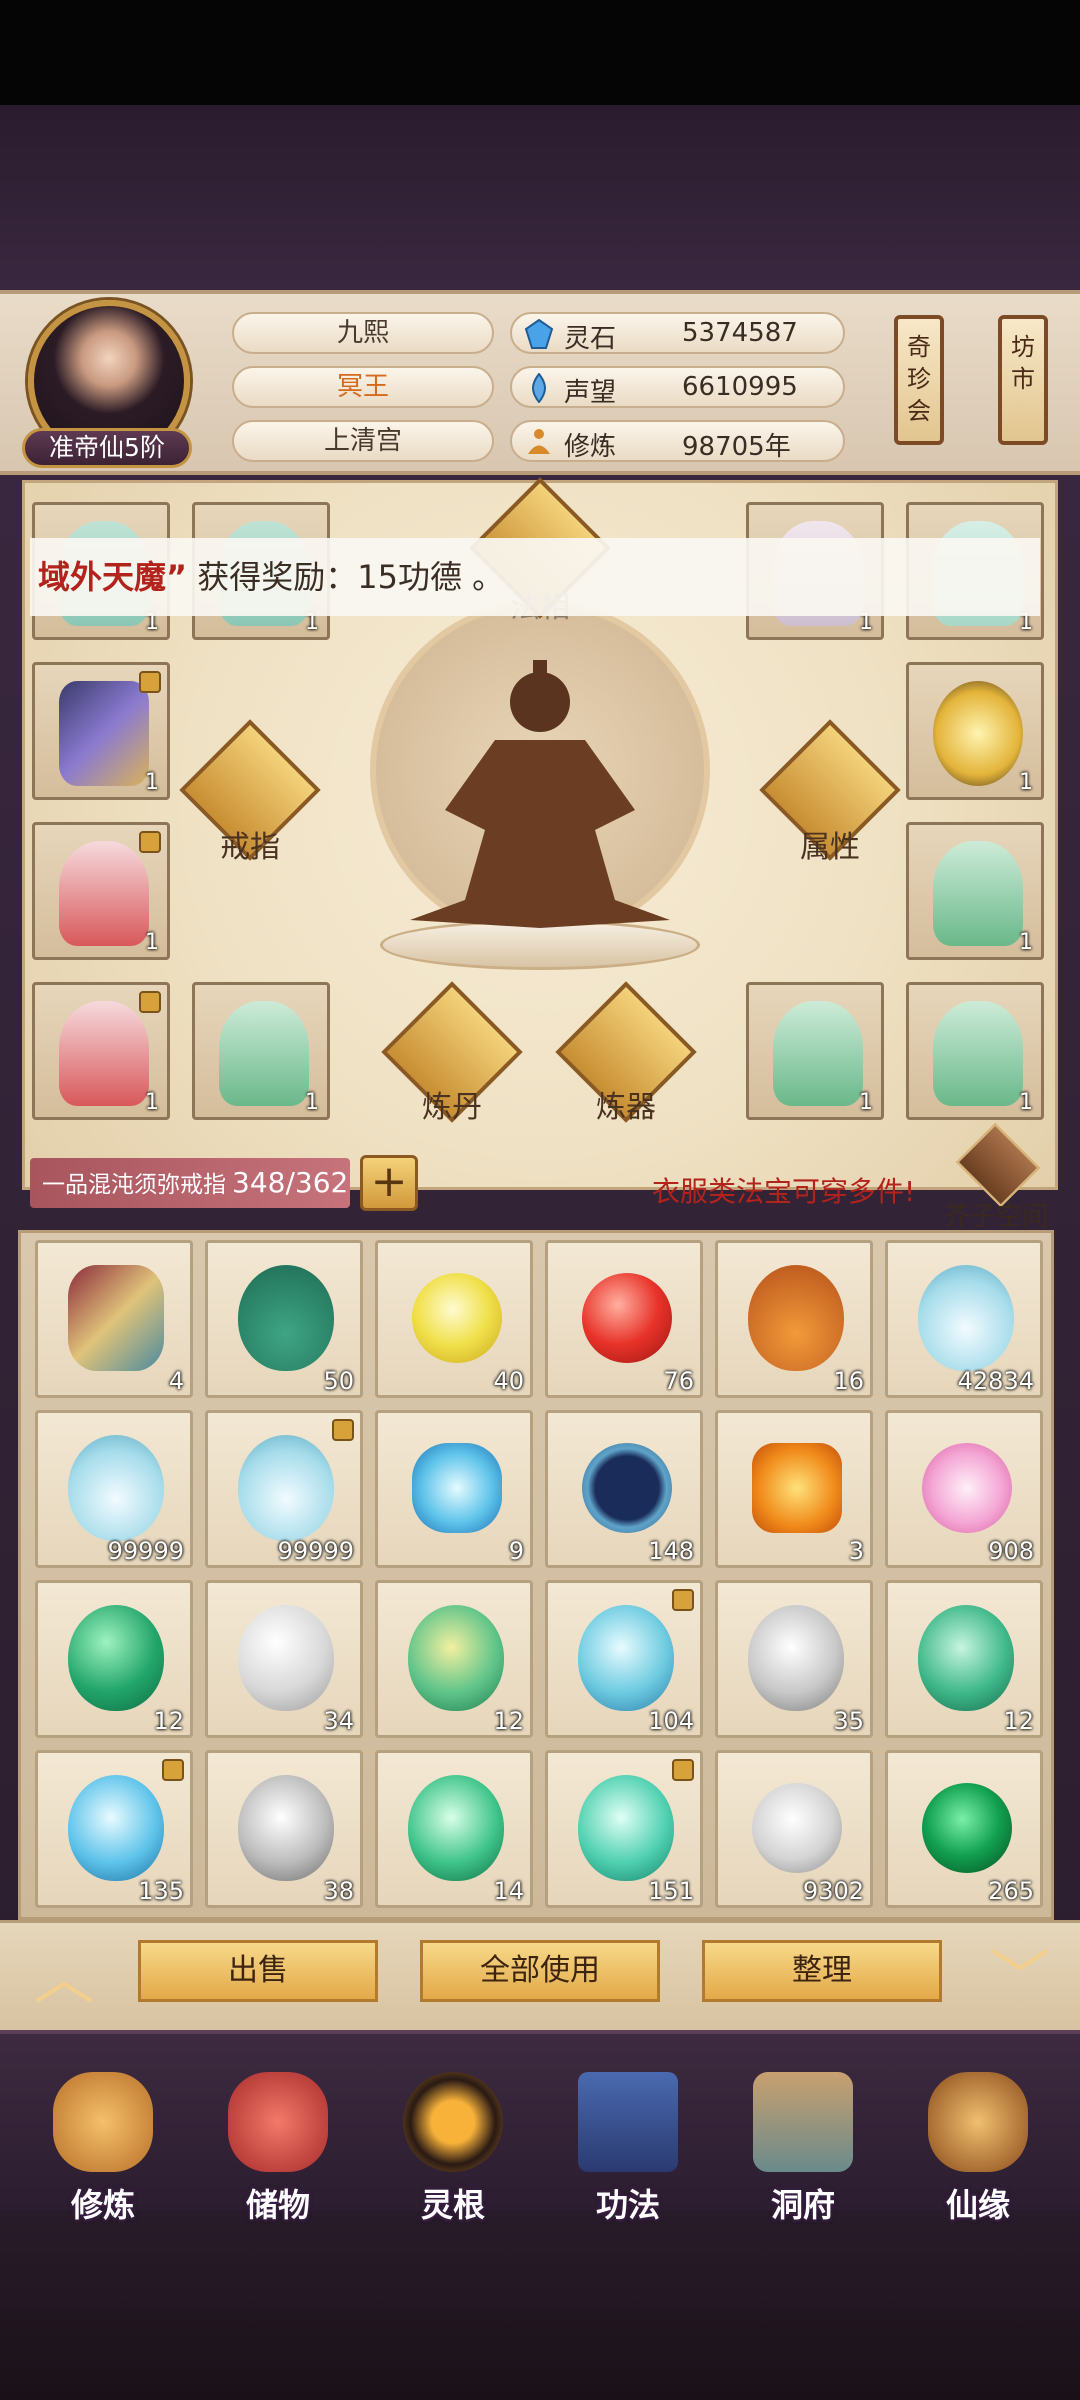 This screenshot has height=2400, width=1080. What do you see at coordinates (822, 1971) in the screenshot?
I see `sort-button: 整理` at bounding box center [822, 1971].